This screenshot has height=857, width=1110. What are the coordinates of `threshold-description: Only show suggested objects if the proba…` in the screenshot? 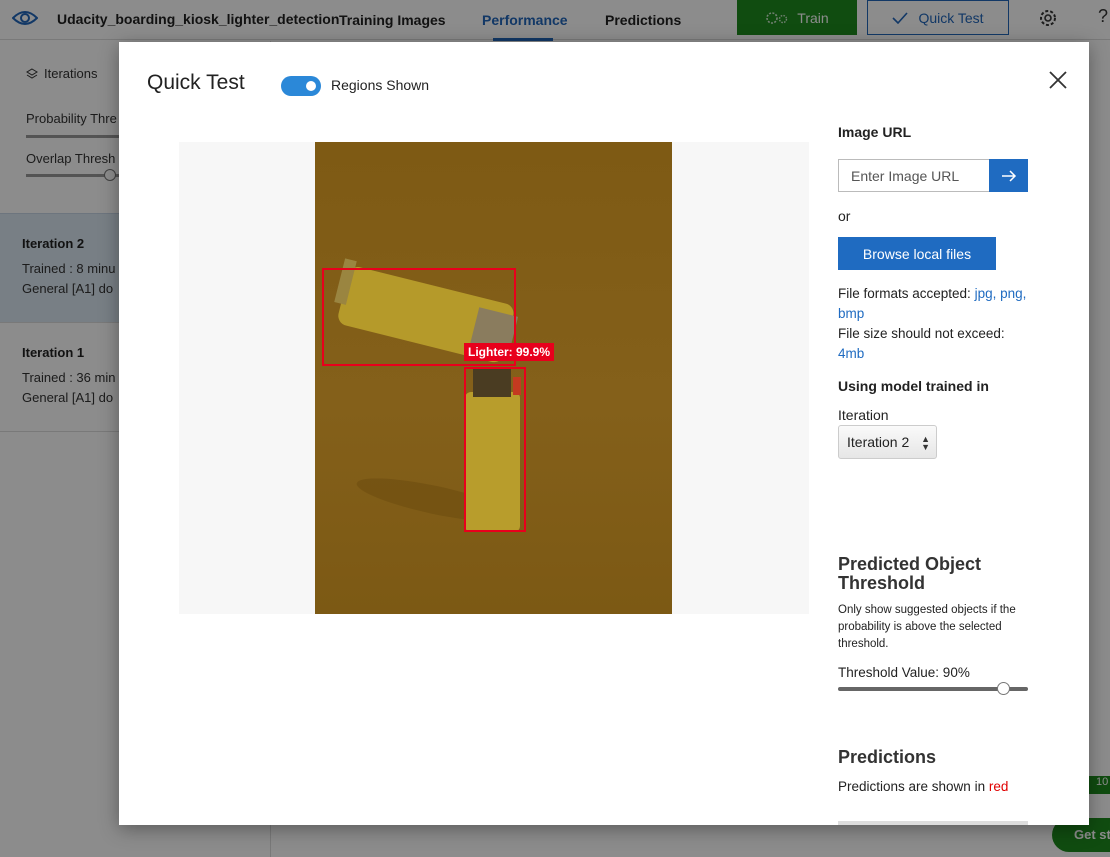 It's located at (927, 627).